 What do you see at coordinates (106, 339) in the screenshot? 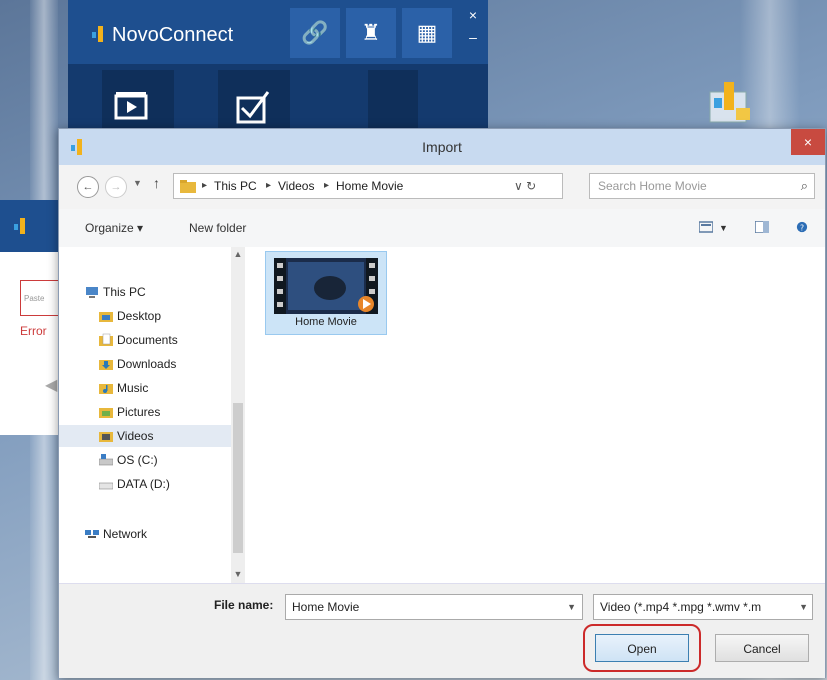
I see `documents-folder-icon` at bounding box center [106, 339].